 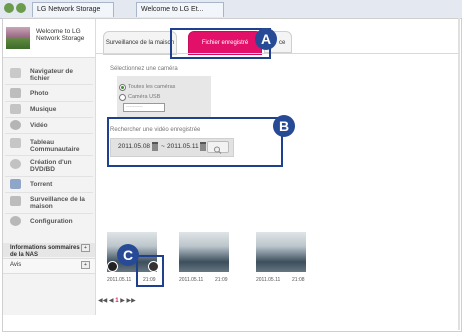 I want to click on browser-tab-1: LG Network Storage, so click(x=73, y=9).